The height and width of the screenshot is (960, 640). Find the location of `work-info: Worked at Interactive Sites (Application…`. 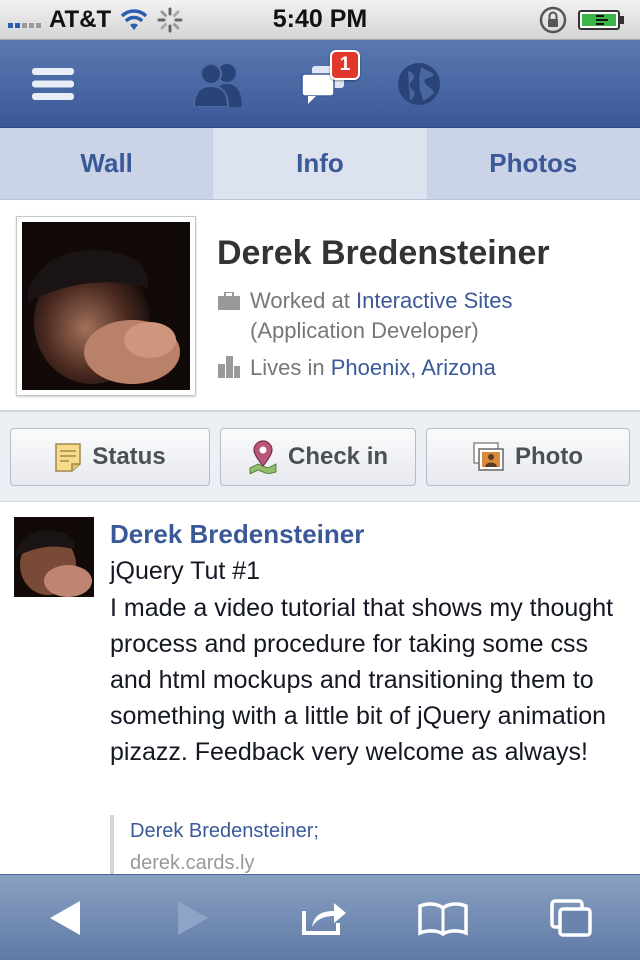

work-info: Worked at Interactive Sites (Application… is located at coordinates (365, 316).